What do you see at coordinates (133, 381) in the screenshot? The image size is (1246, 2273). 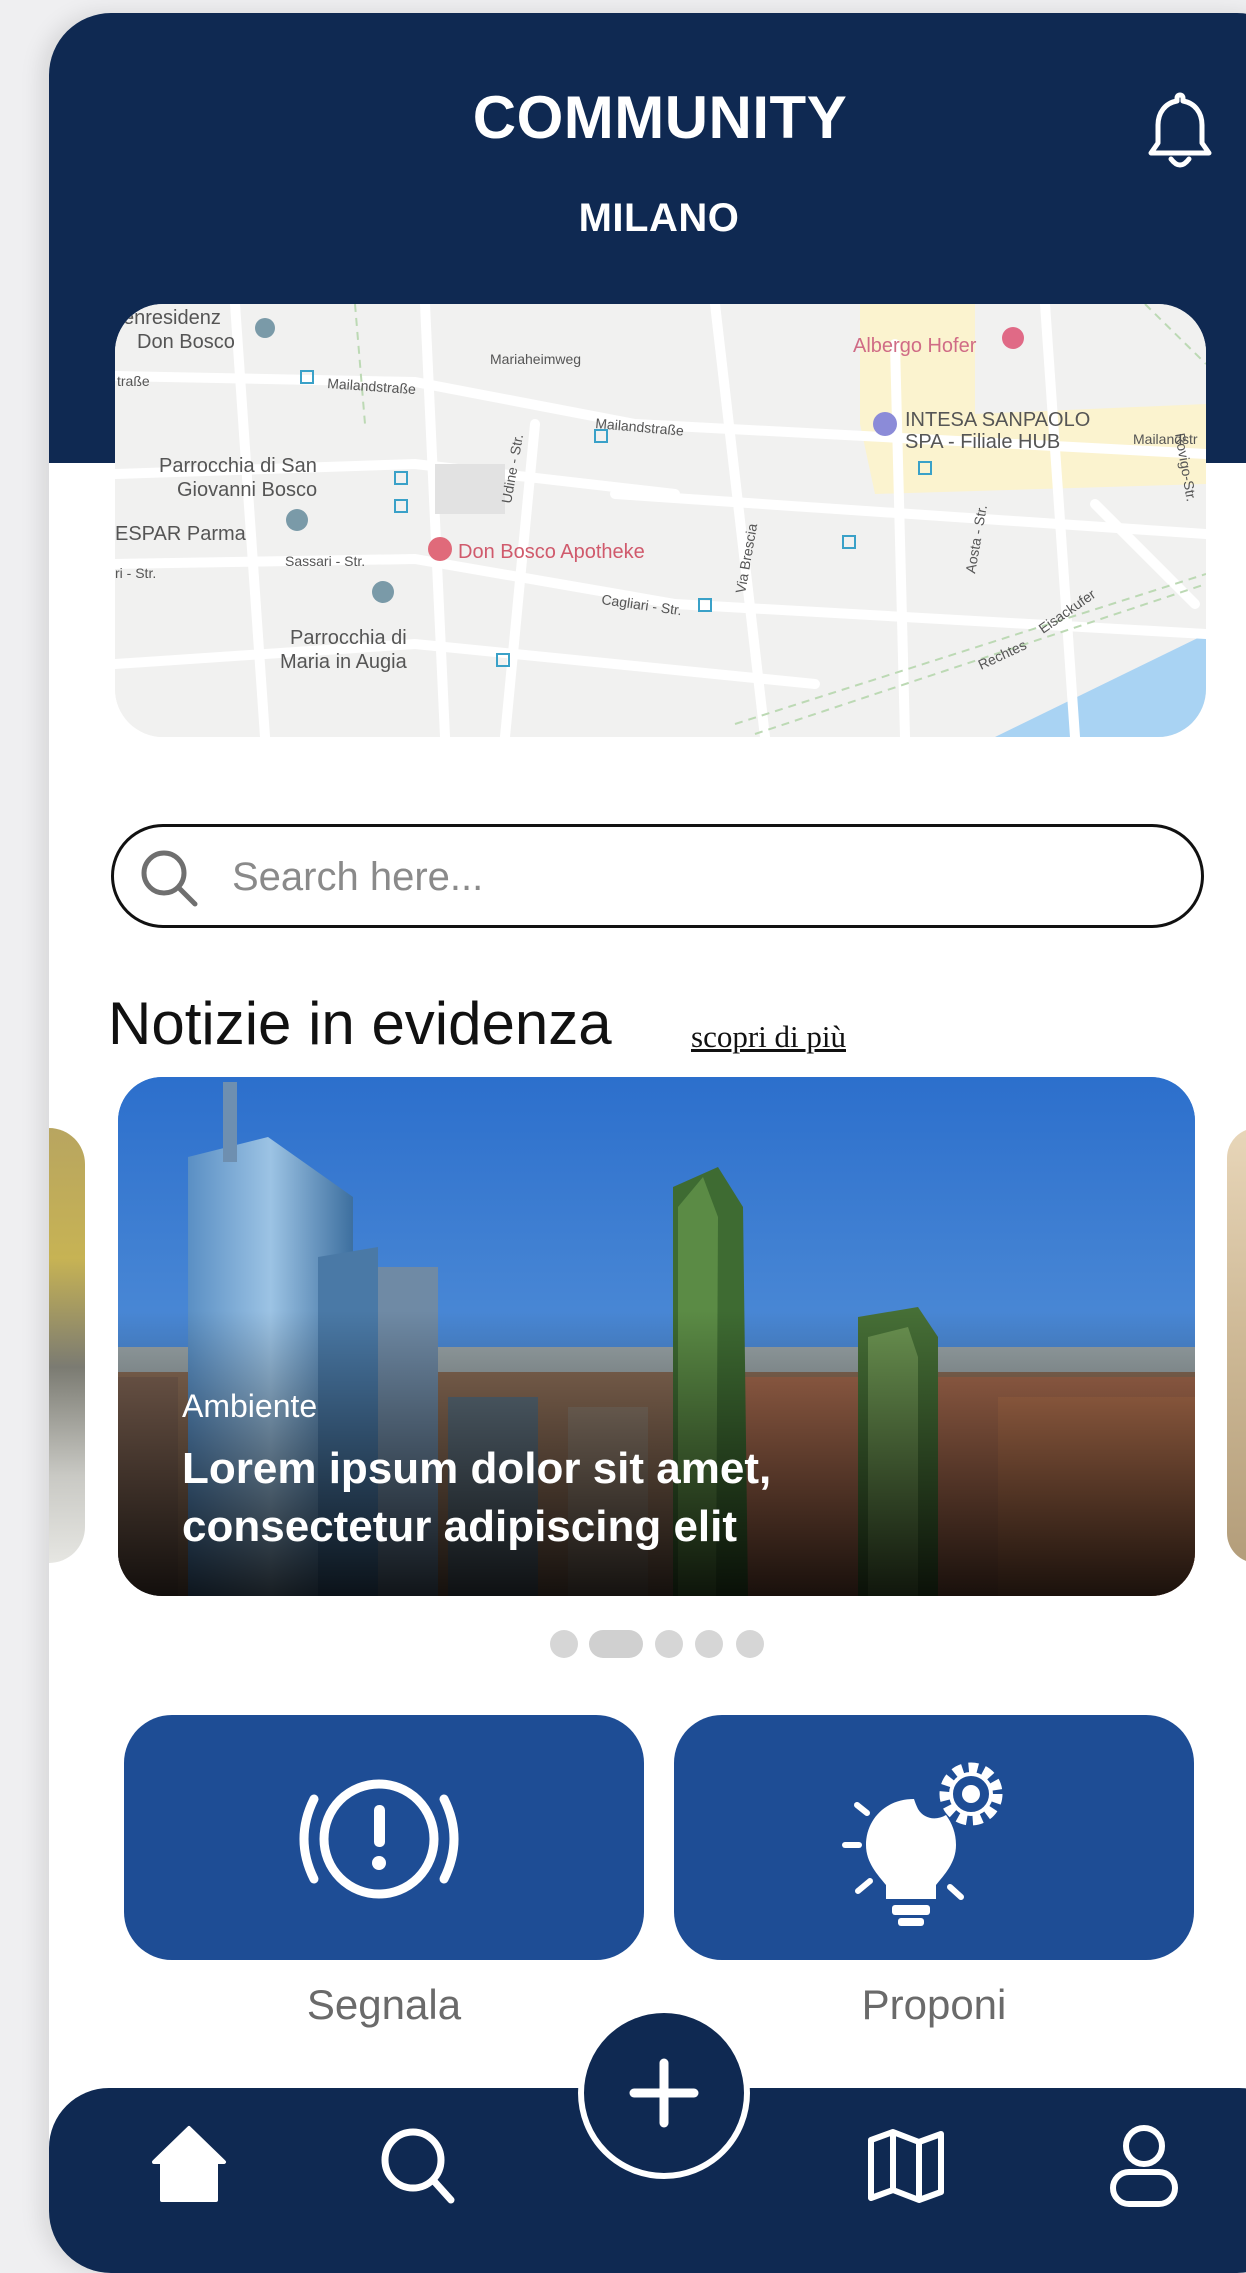 I see `map-label: traße` at bounding box center [133, 381].